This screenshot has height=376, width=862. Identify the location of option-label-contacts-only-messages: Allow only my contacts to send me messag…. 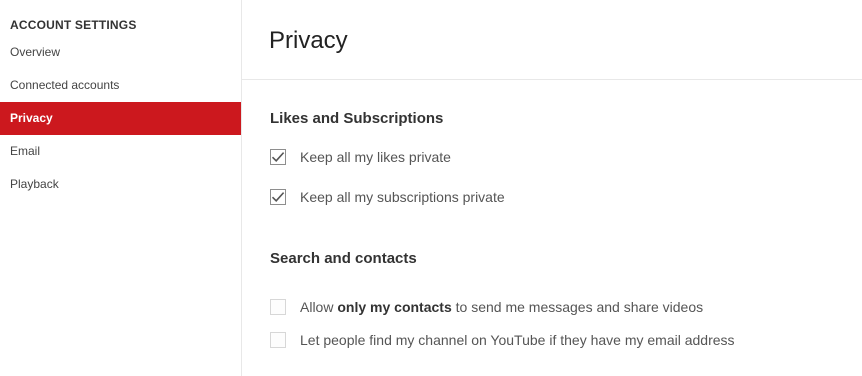
(501, 307).